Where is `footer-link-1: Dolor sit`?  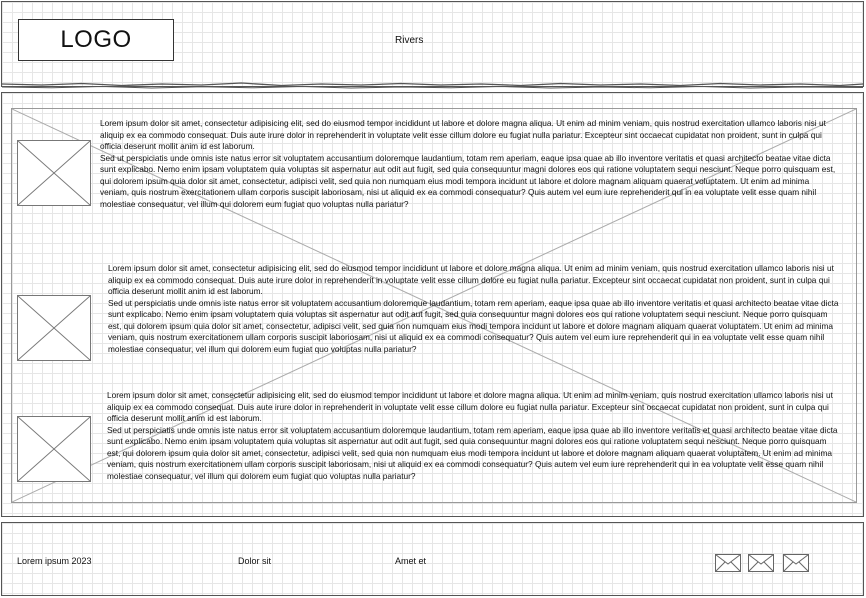 footer-link-1: Dolor sit is located at coordinates (254, 561).